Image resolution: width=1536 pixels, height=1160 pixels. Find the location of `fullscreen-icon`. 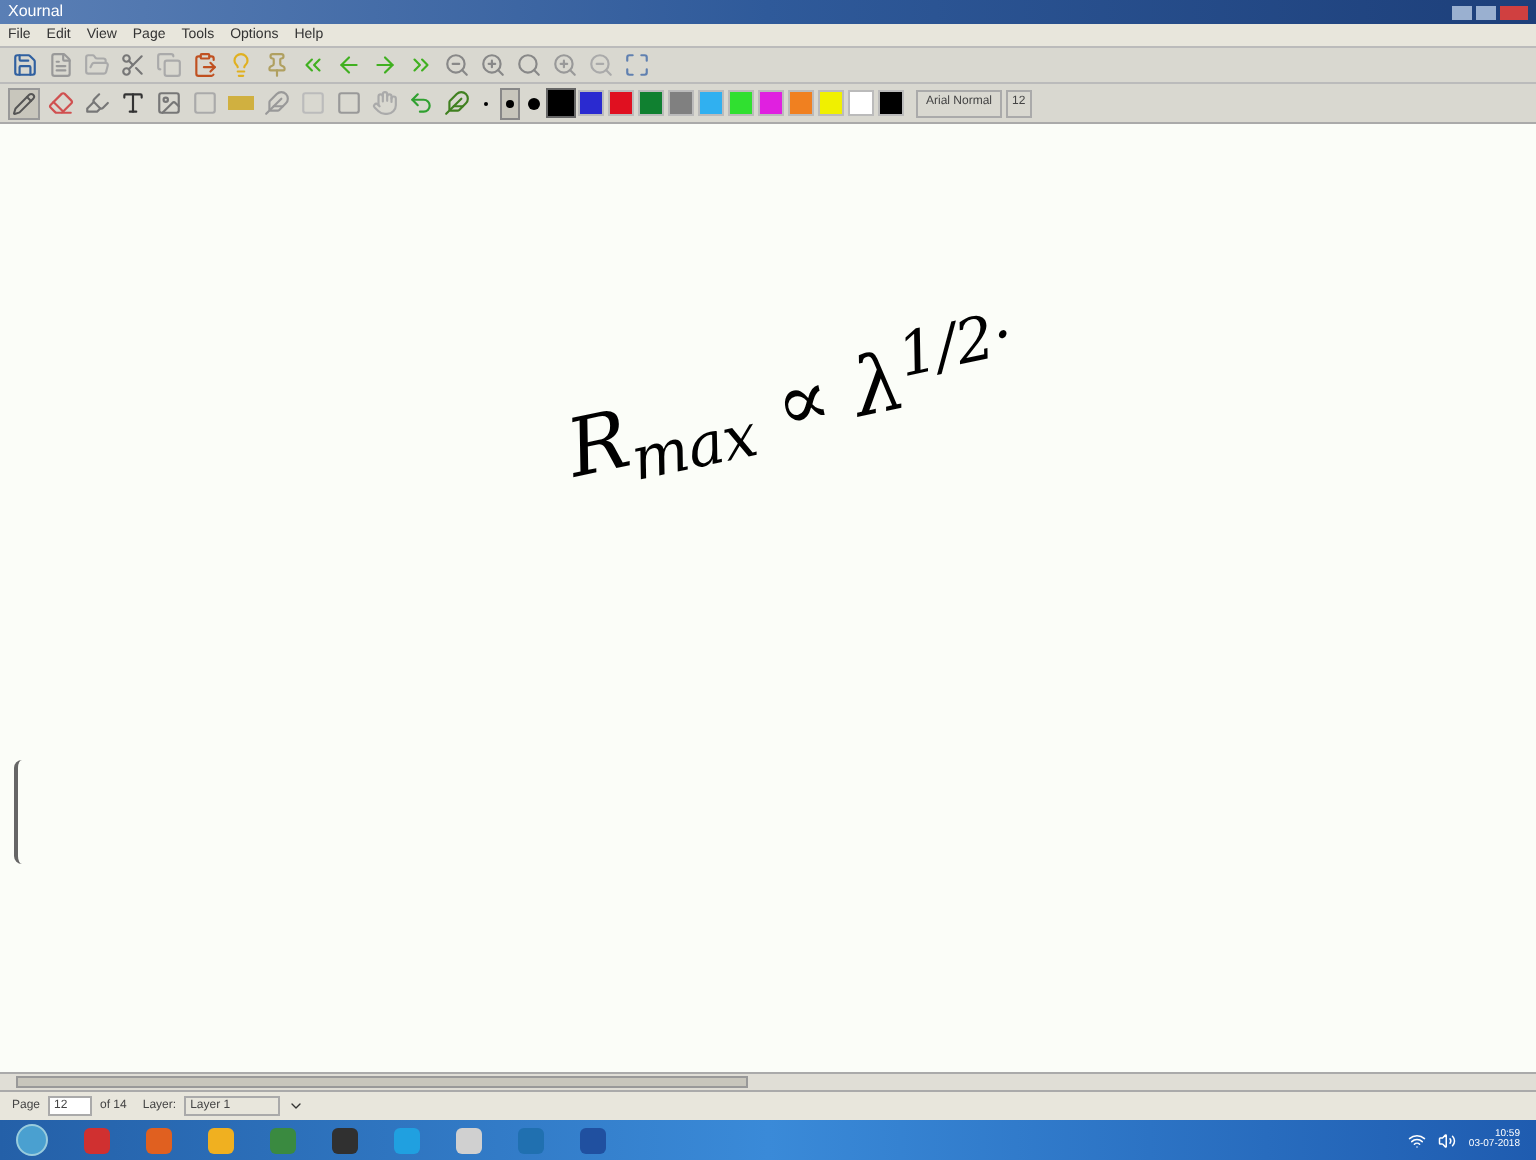

fullscreen-icon is located at coordinates (636, 65).